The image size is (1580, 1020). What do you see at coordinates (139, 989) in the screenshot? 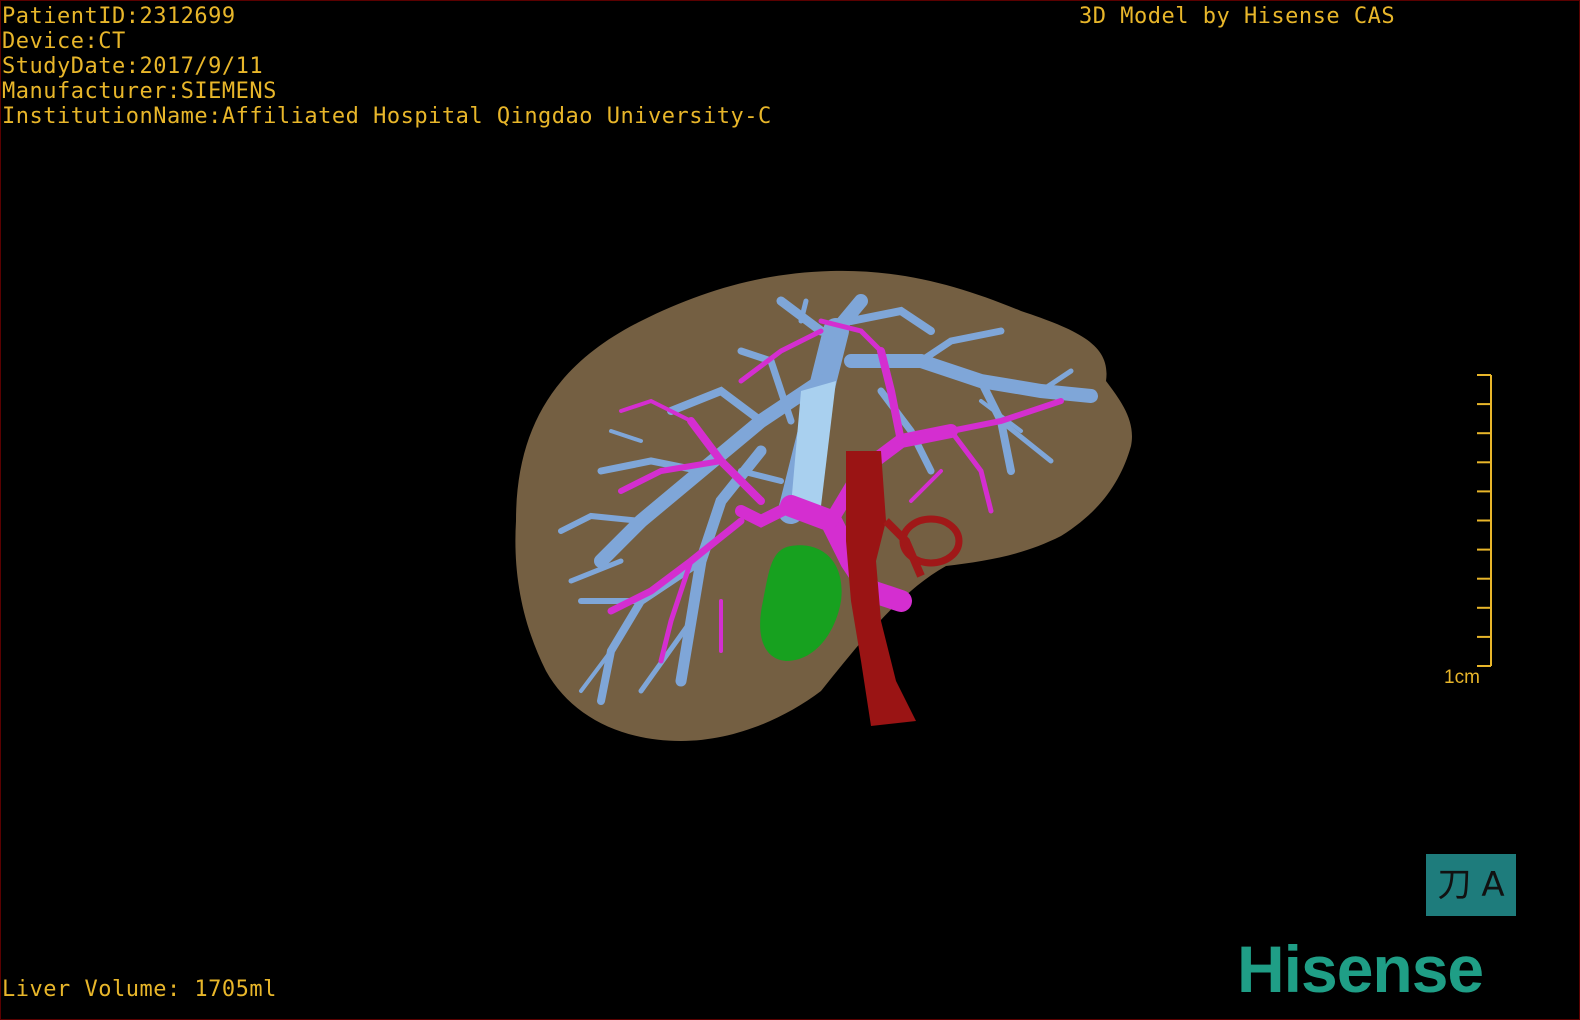
I see `liver-volume: Liver Volume: 1705ml` at bounding box center [139, 989].